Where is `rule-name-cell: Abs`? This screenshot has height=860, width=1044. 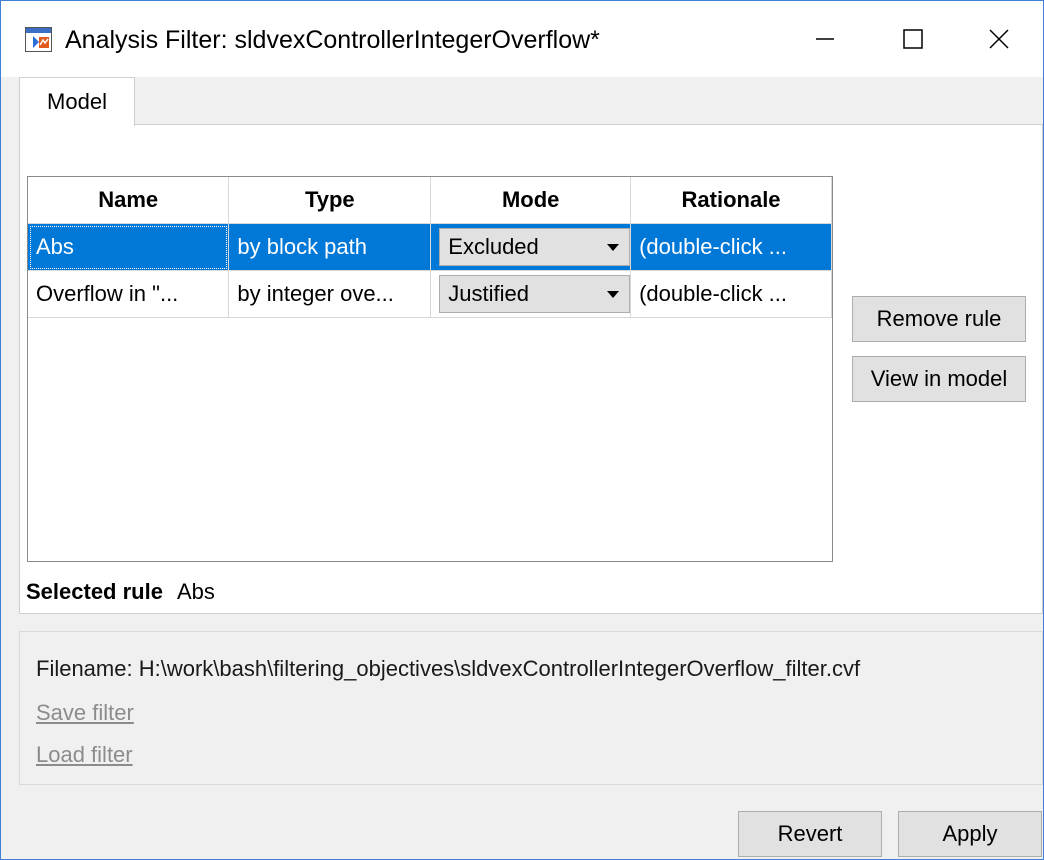 rule-name-cell: Abs is located at coordinates (129, 247).